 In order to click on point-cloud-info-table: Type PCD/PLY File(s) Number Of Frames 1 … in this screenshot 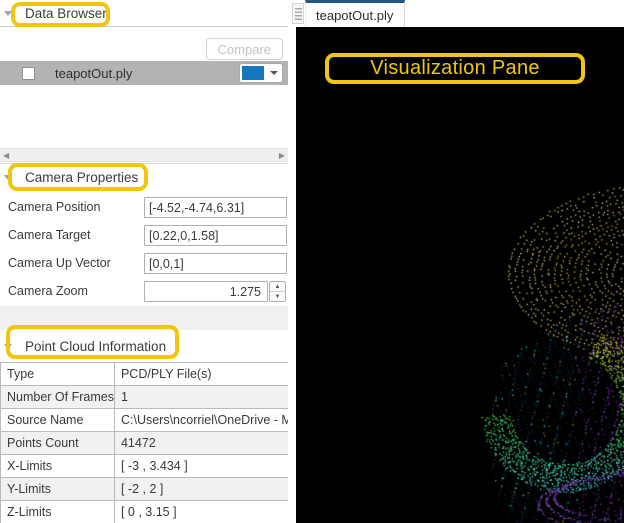, I will do `click(150, 442)`.